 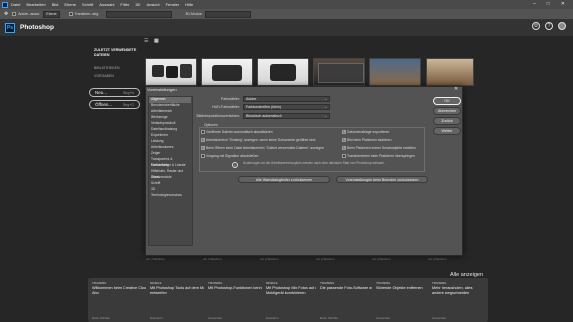 I want to click on reset-warnings-button: Alle Warndialogfelder zurücksetzen, so click(x=284, y=179).